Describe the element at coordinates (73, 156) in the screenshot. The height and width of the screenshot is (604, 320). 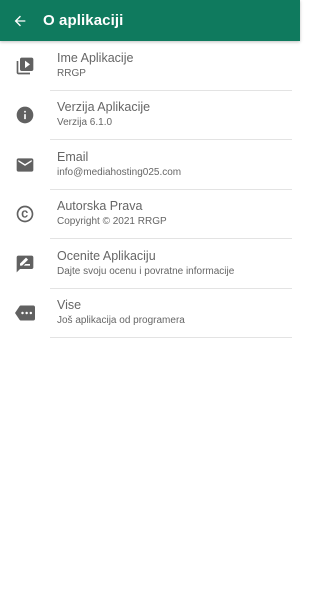
I see `list-item-title: Email` at that location.